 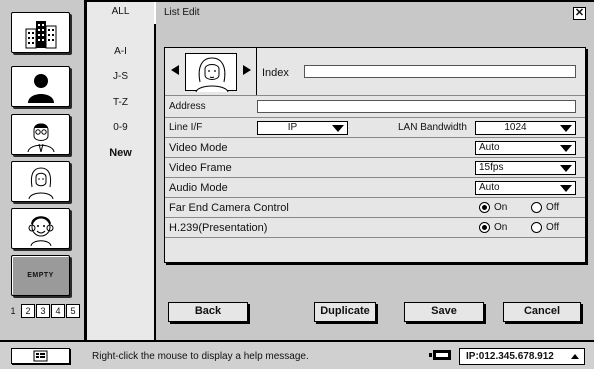 I want to click on contact-thumb-empty: EMPTY, so click(x=40, y=275).